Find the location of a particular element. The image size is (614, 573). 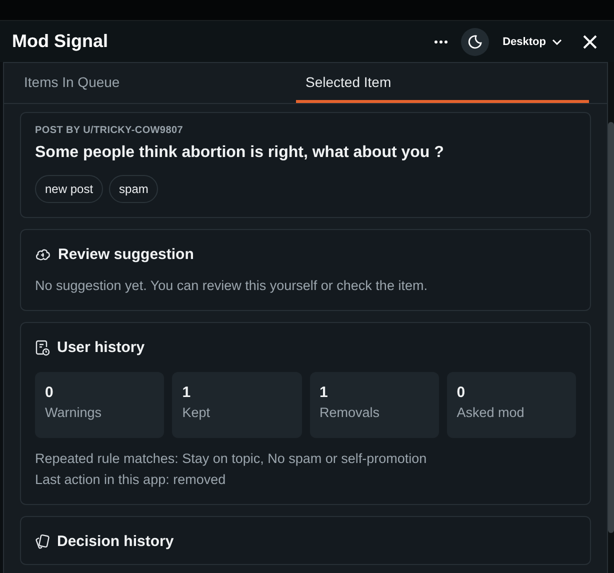

section-title: Decision history is located at coordinates (115, 541).